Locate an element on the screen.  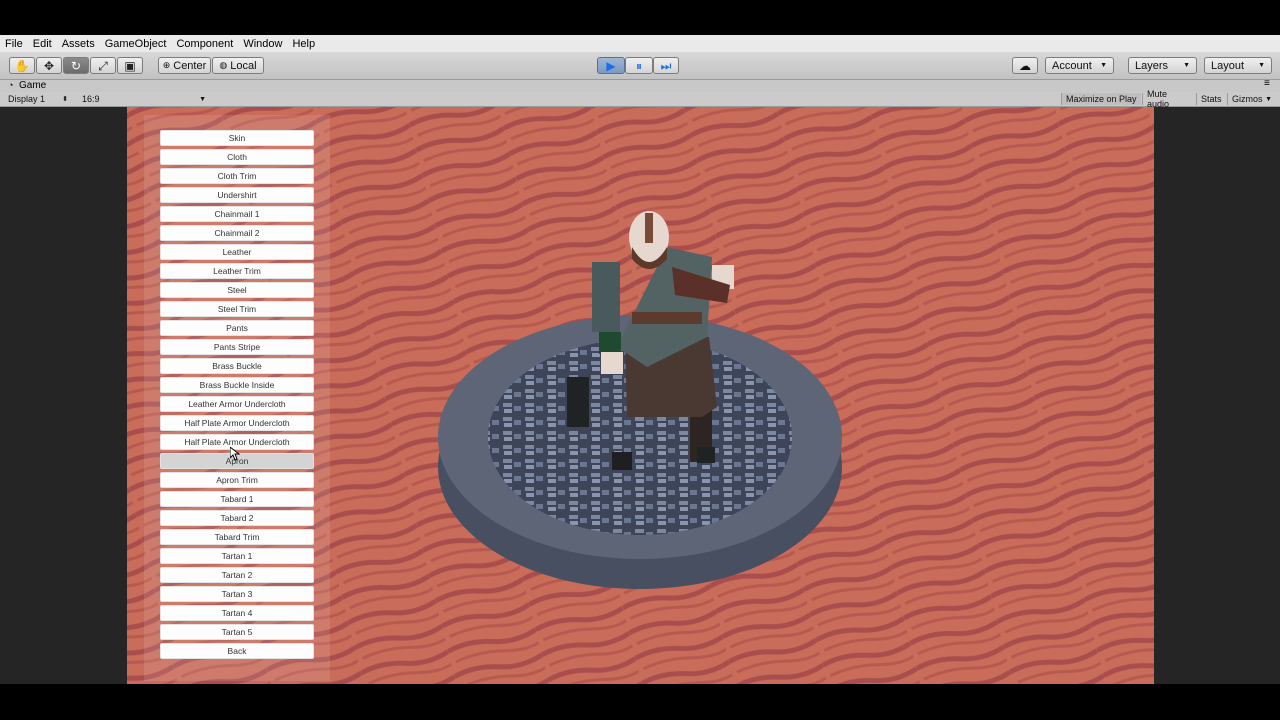
pause-icon: ⏸ is located at coordinates (638, 65).